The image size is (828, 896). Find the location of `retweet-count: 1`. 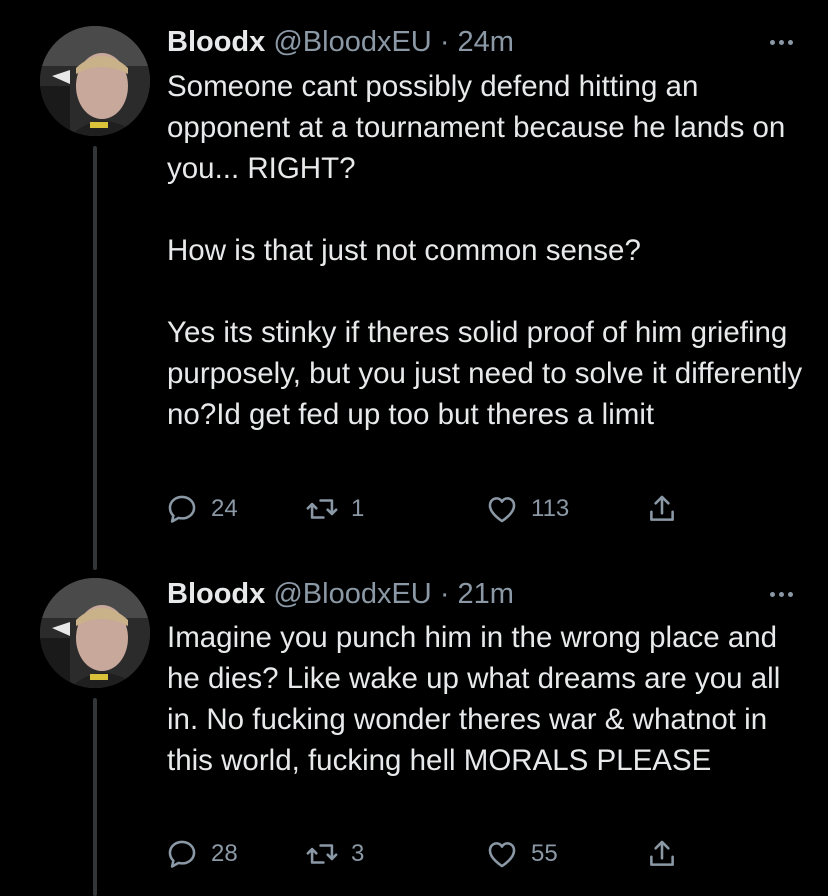

retweet-count: 1 is located at coordinates (358, 508).